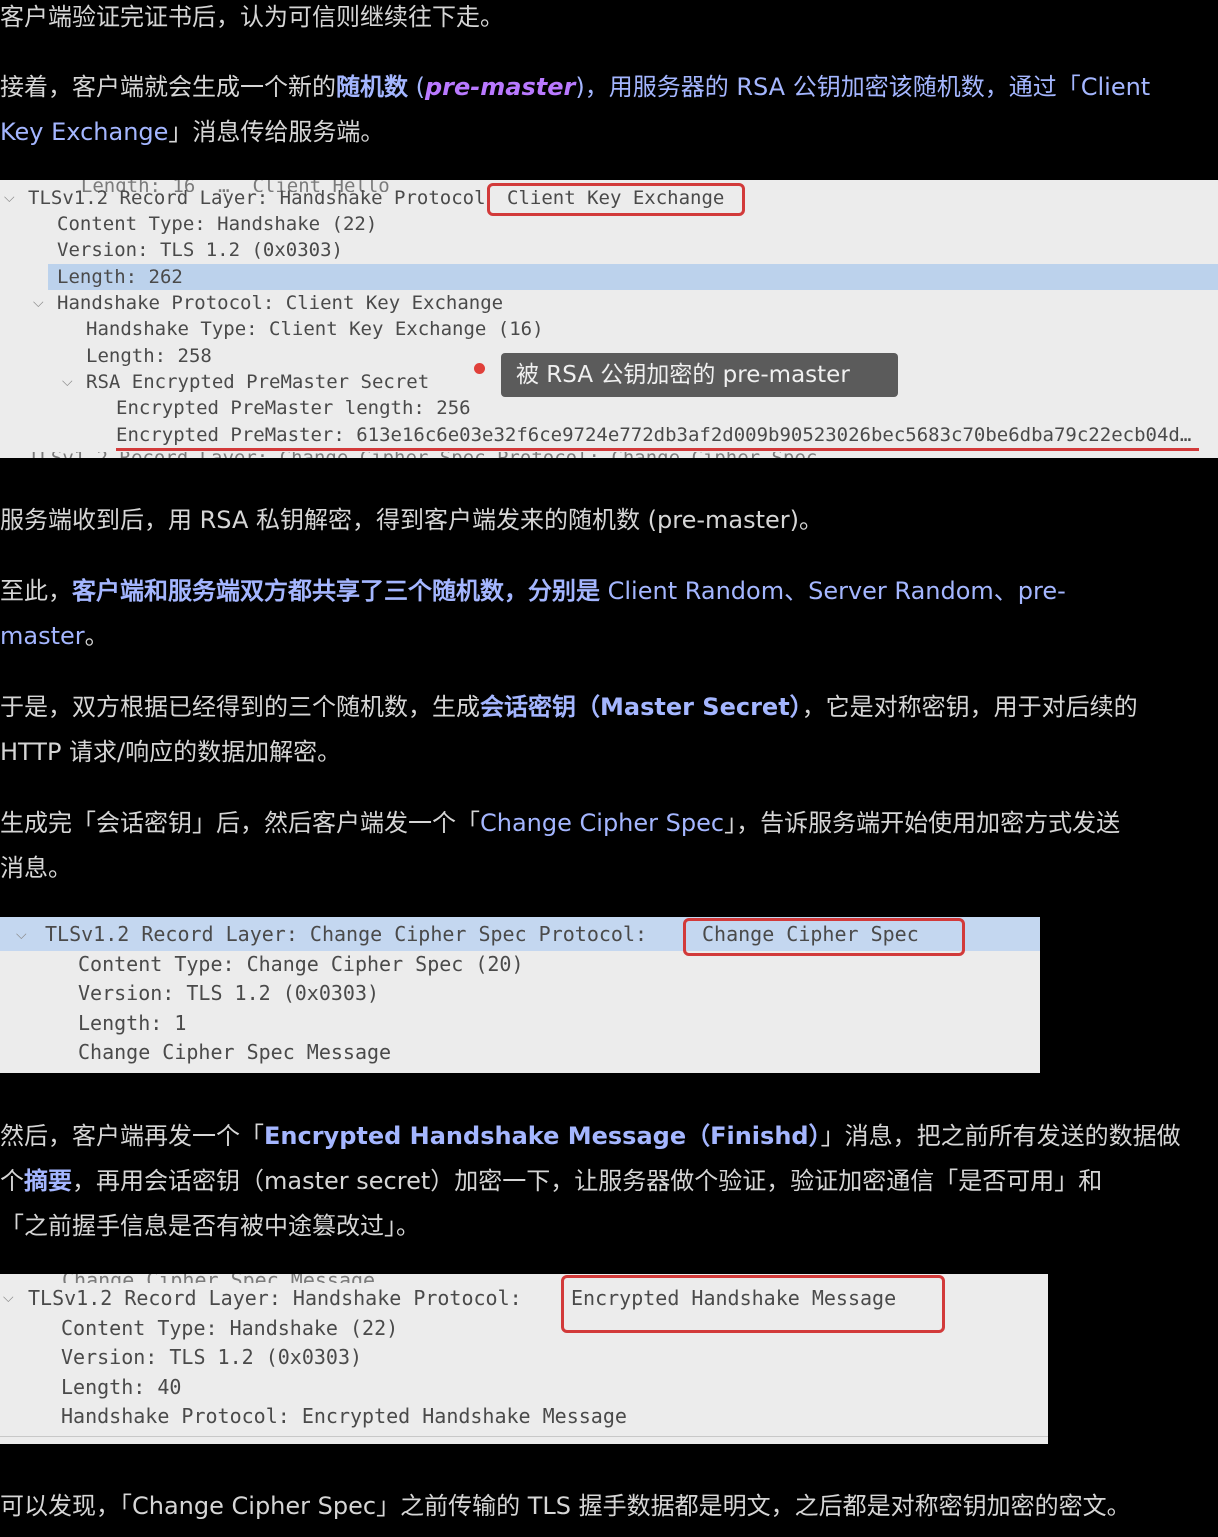  I want to click on text-segment: 然后，客户端再发一个「, so click(132, 1136).